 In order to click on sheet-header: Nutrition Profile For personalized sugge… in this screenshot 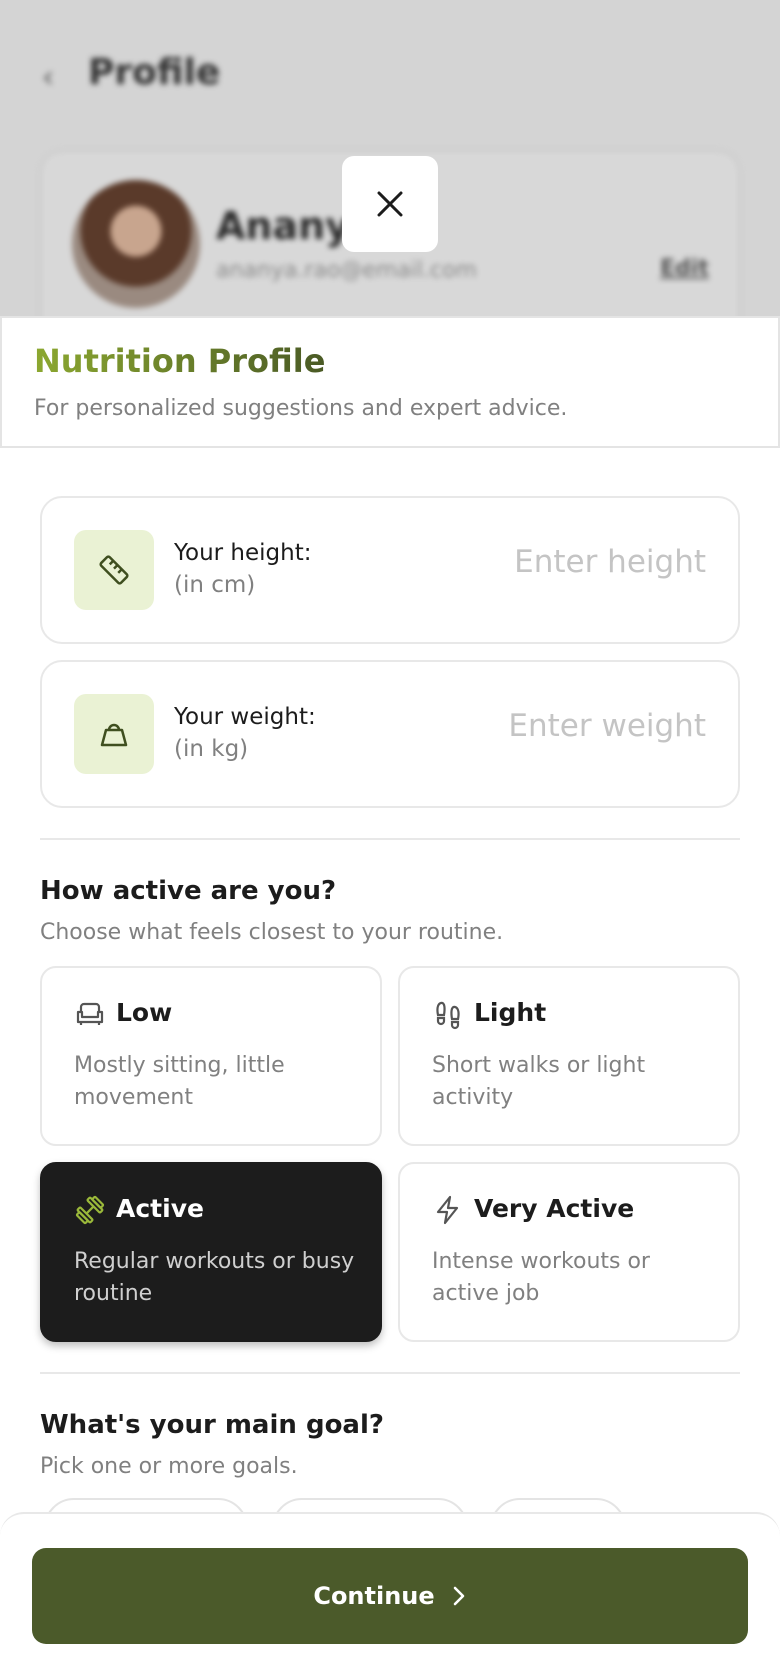, I will do `click(390, 382)`.